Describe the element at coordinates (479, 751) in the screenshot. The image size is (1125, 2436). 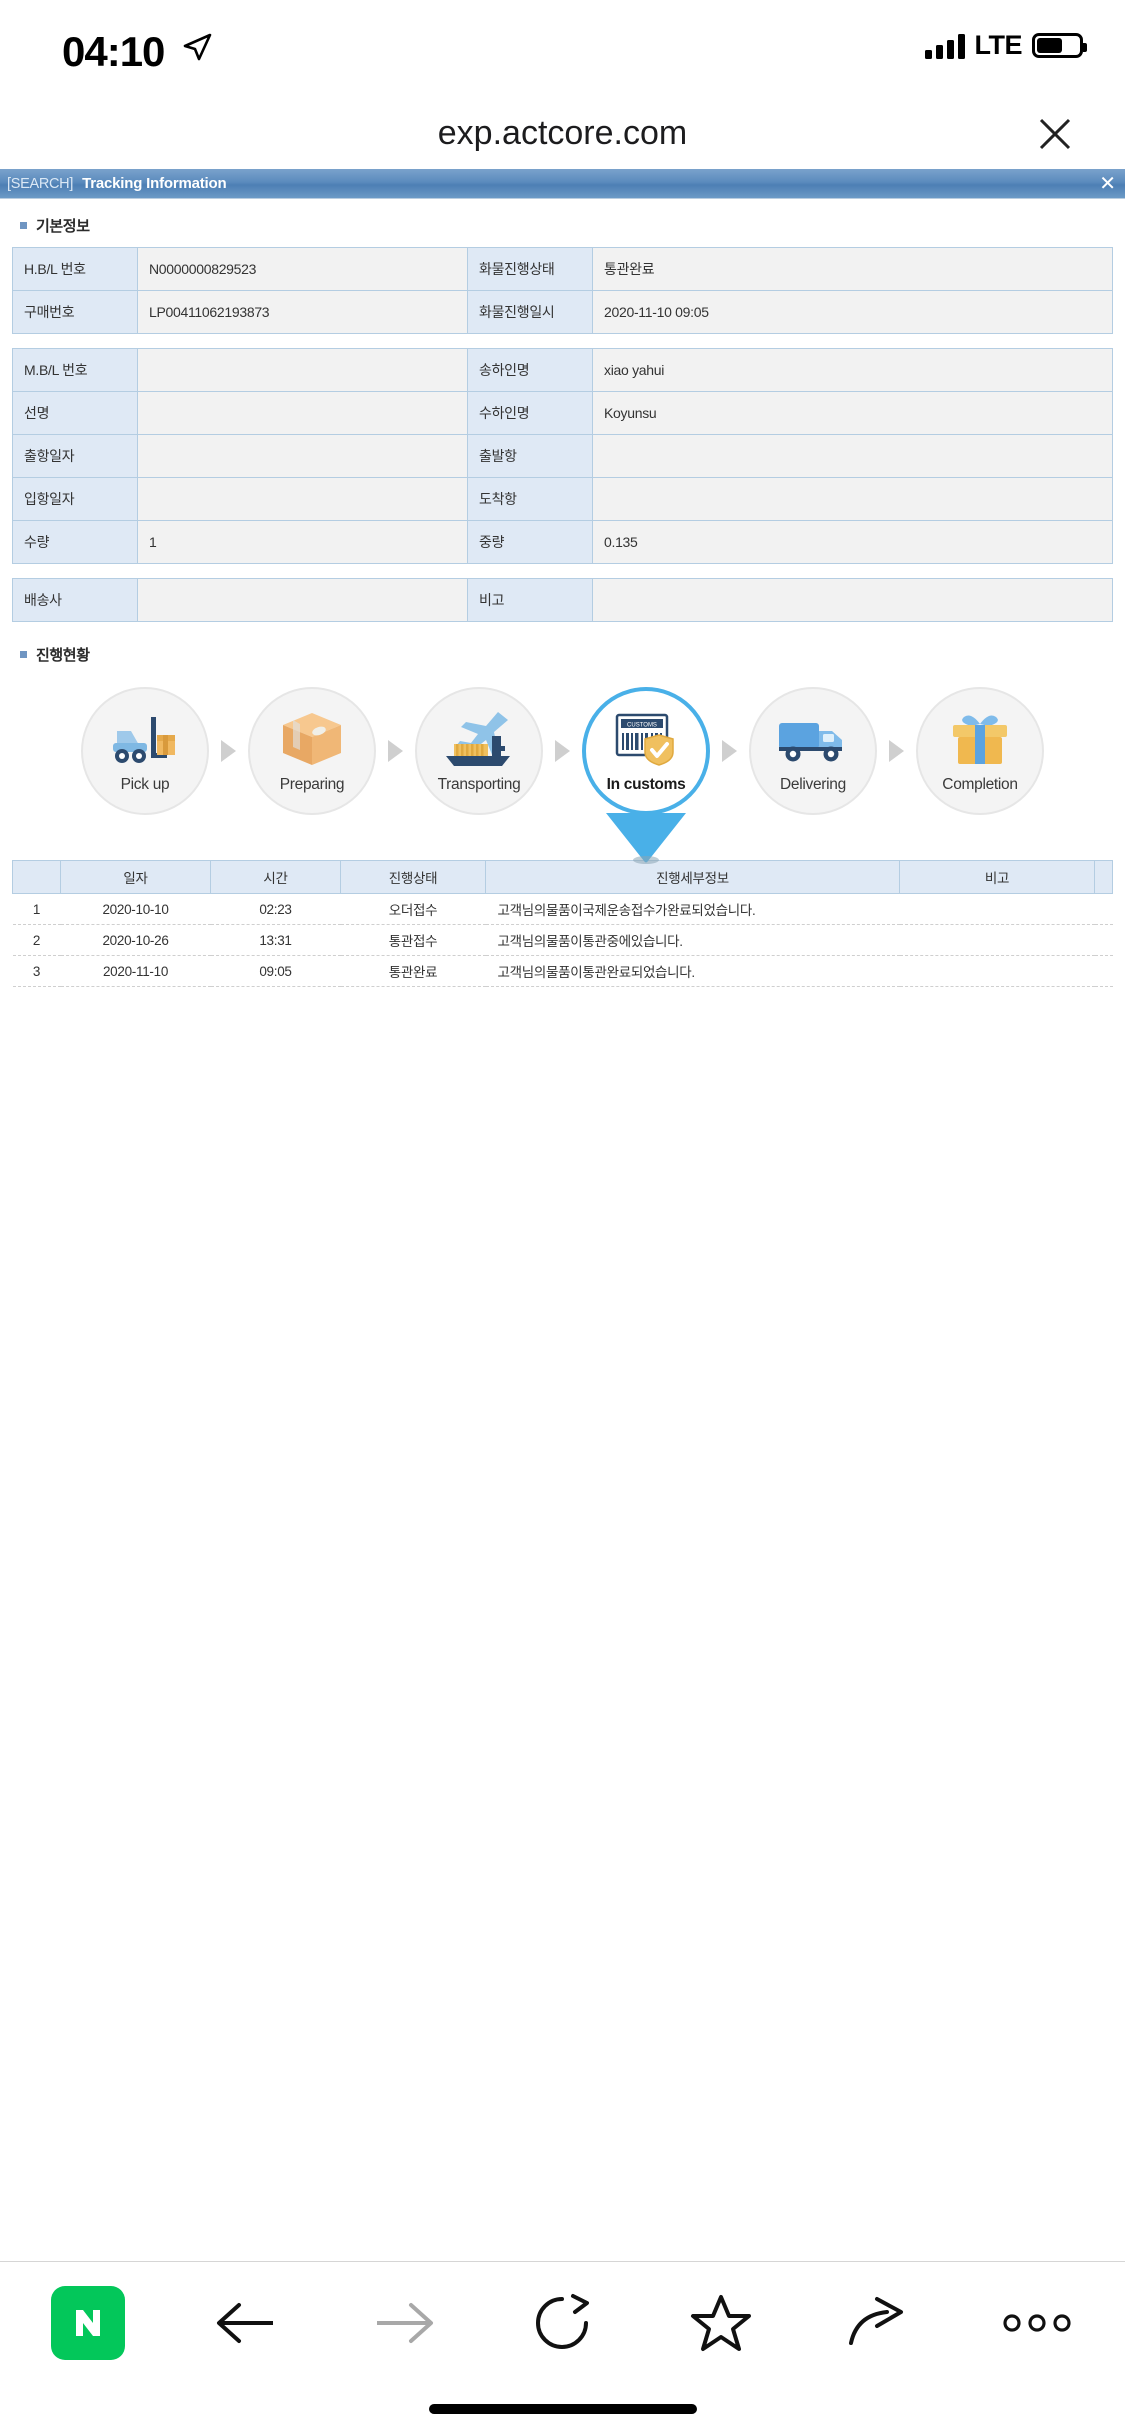
I see `progress-step-transporting: Transporting` at that location.